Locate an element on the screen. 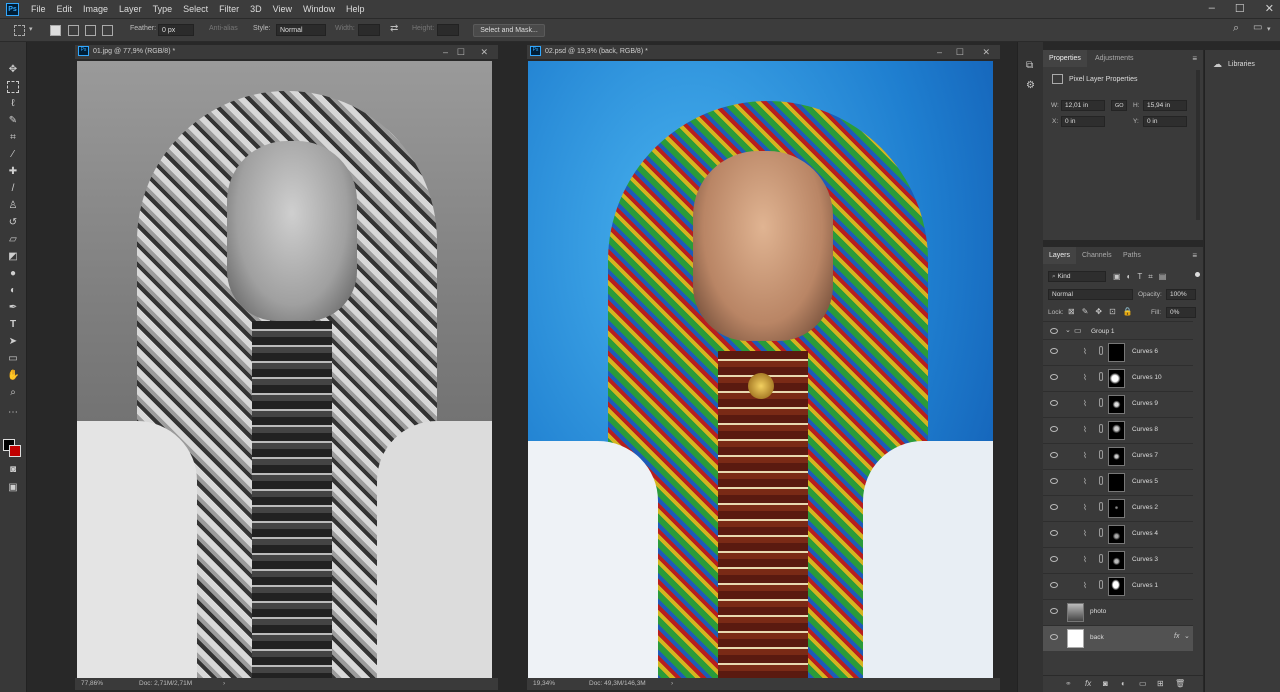 The height and width of the screenshot is (692, 1280). tab-properties: Properties is located at coordinates (1065, 58).